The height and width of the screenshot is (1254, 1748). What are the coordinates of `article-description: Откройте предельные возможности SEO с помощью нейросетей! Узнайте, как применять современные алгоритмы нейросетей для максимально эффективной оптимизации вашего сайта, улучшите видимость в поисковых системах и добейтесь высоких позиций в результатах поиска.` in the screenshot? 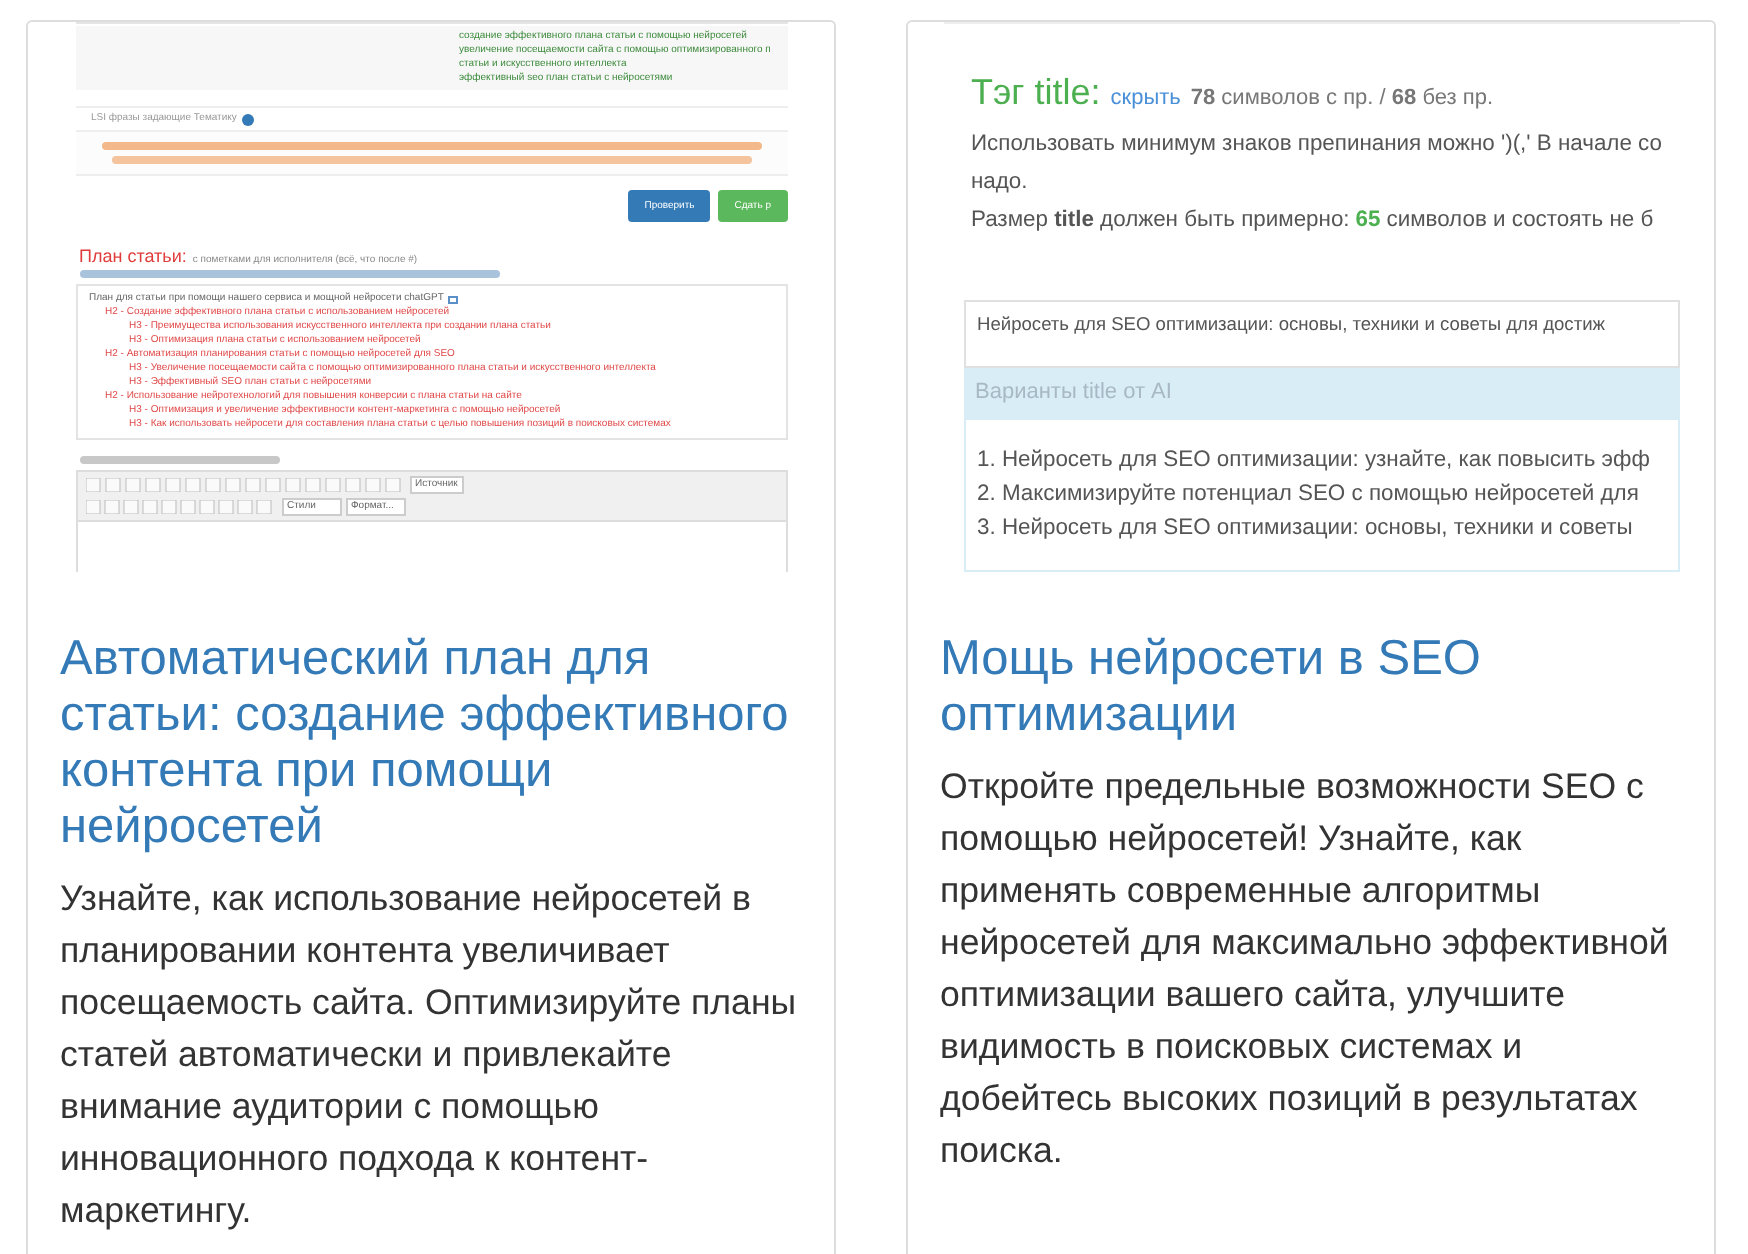 It's located at (1305, 969).